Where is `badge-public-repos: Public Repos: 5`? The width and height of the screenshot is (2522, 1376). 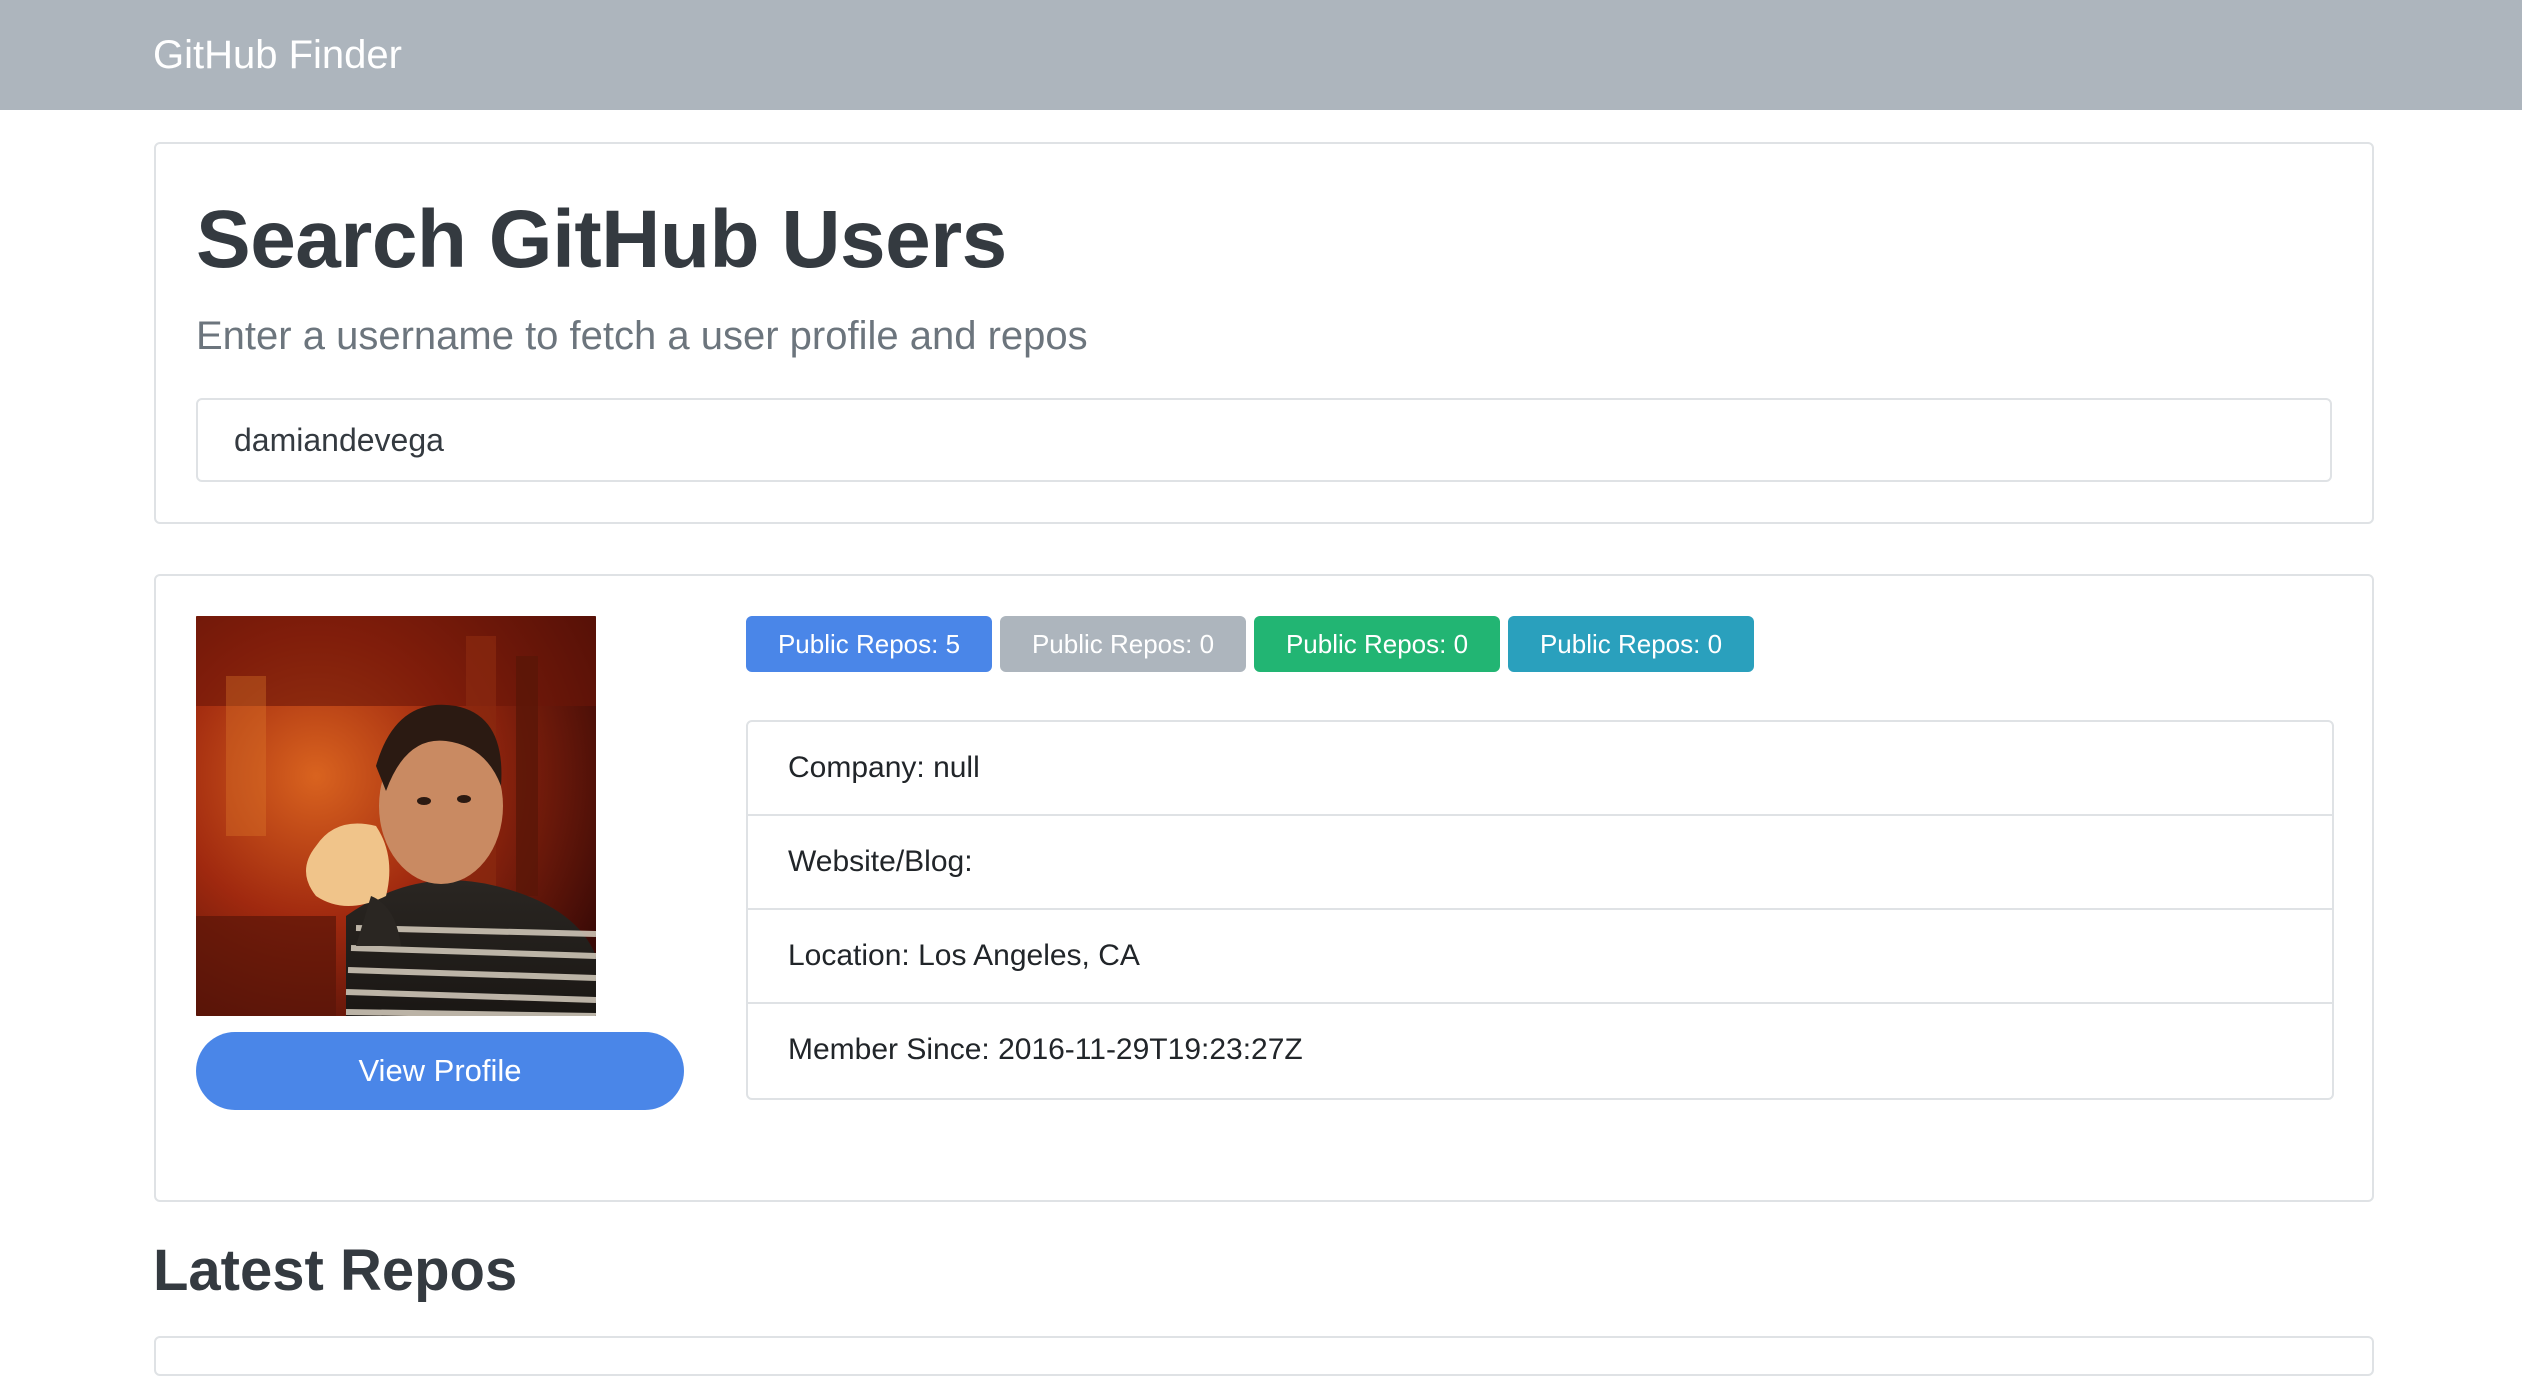
badge-public-repos: Public Repos: 5 is located at coordinates (869, 644).